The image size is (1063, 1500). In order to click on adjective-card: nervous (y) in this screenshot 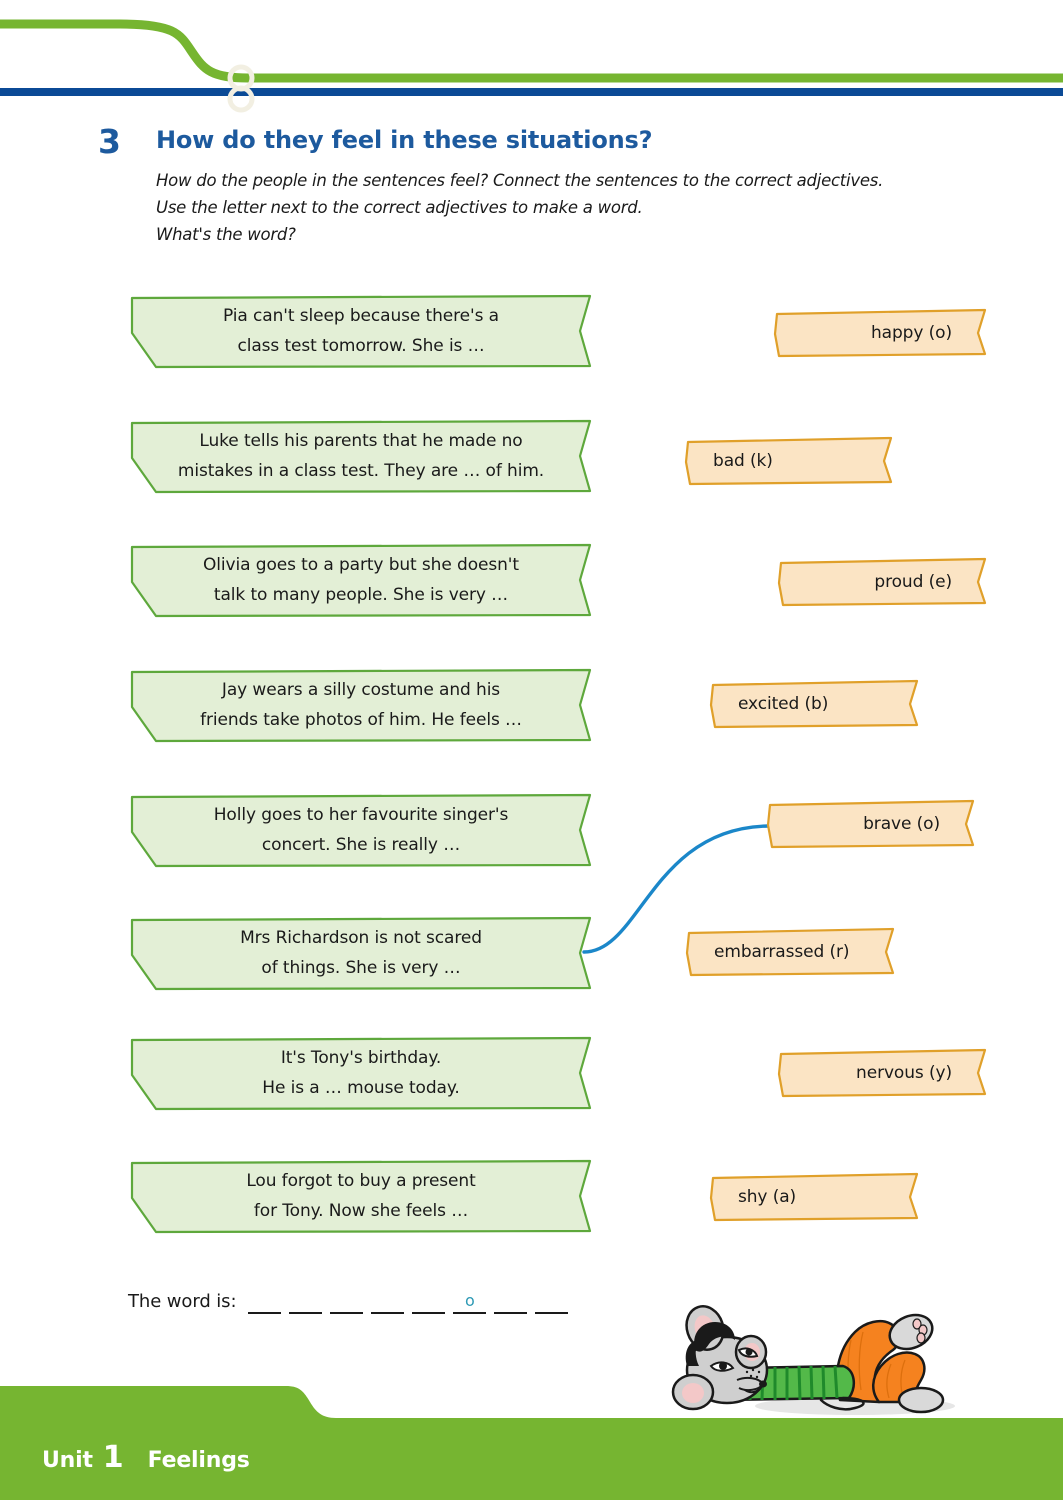, I will do `click(882, 1073)`.